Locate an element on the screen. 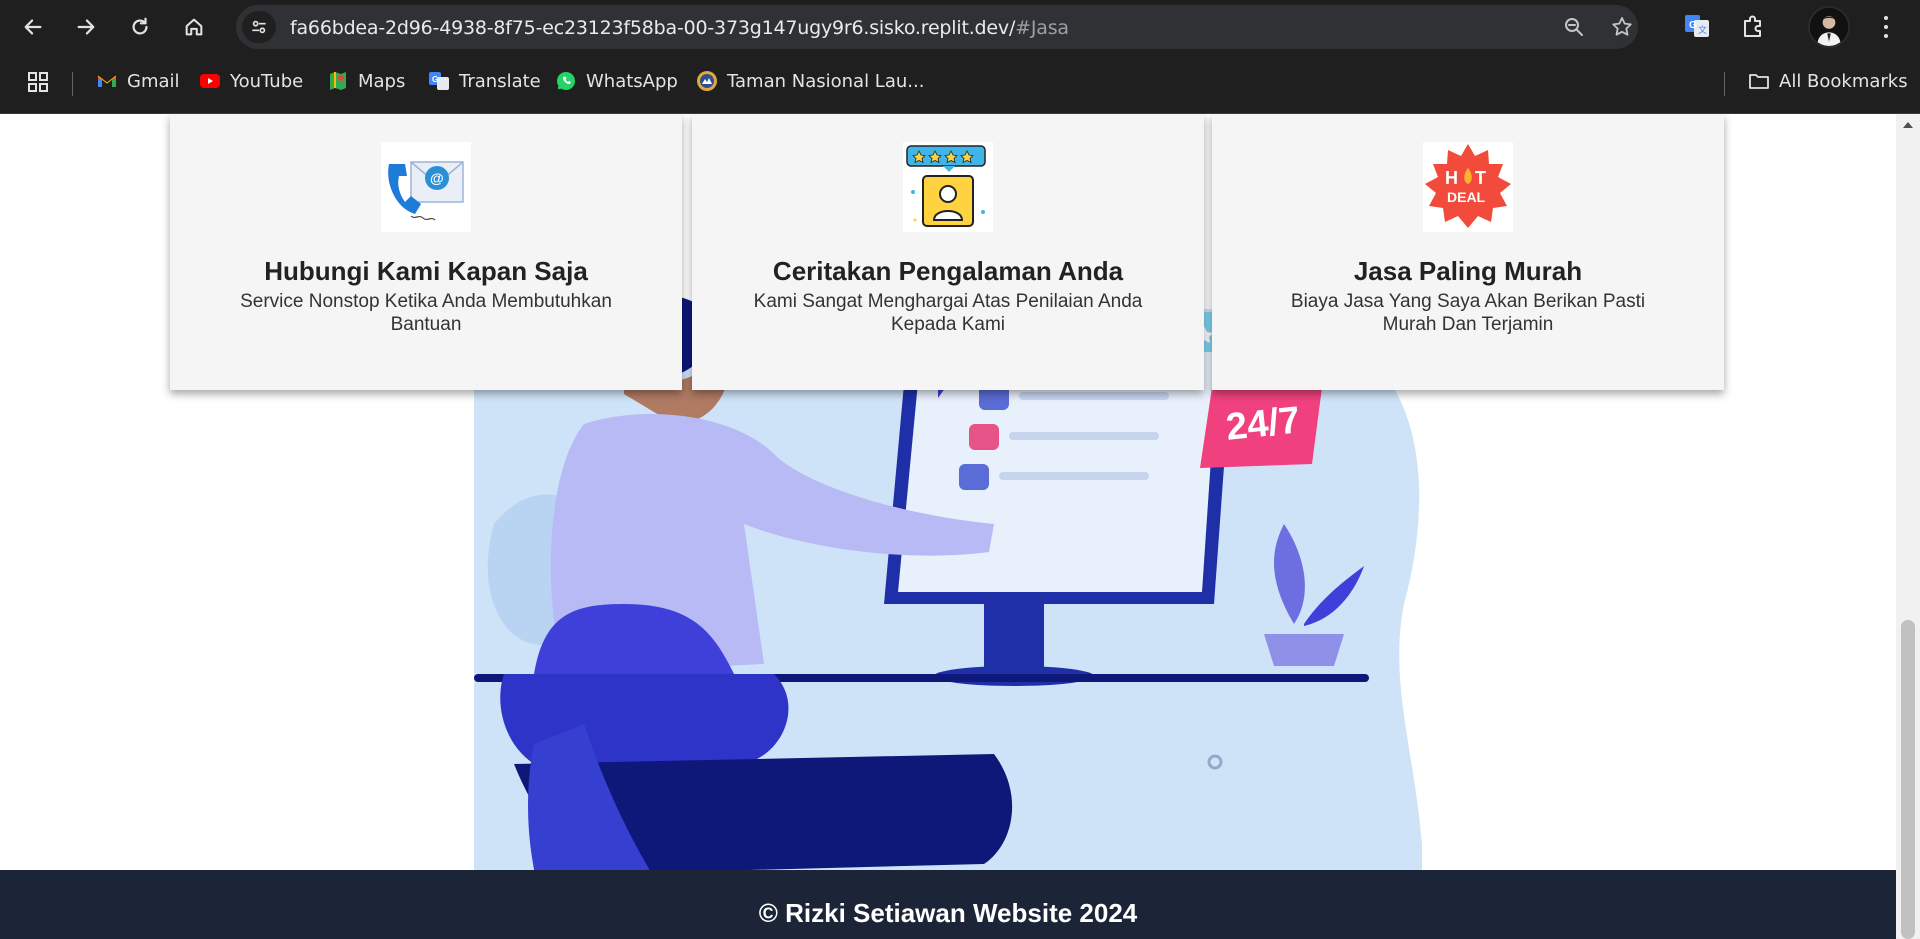 Image resolution: width=1920 pixels, height=939 pixels. bookmark-label: YouTube is located at coordinates (267, 81).